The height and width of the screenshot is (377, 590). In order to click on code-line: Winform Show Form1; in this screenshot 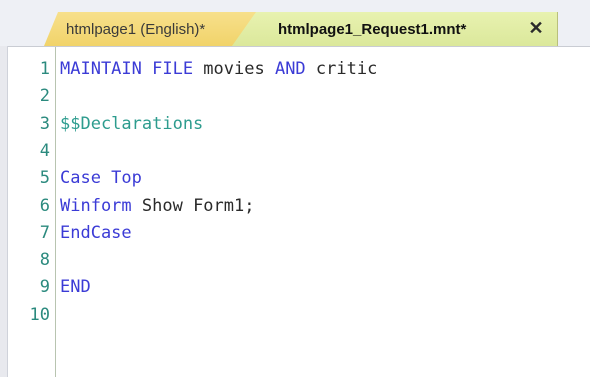, I will do `click(157, 206)`.